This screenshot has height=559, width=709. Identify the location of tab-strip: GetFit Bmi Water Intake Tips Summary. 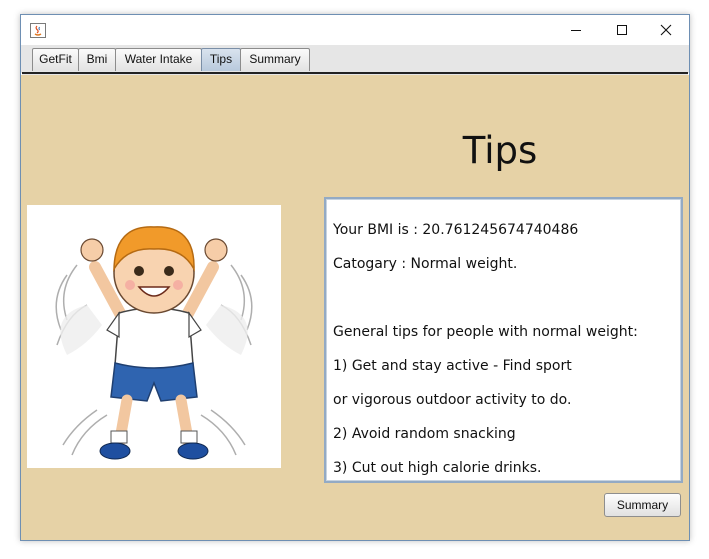
(355, 59).